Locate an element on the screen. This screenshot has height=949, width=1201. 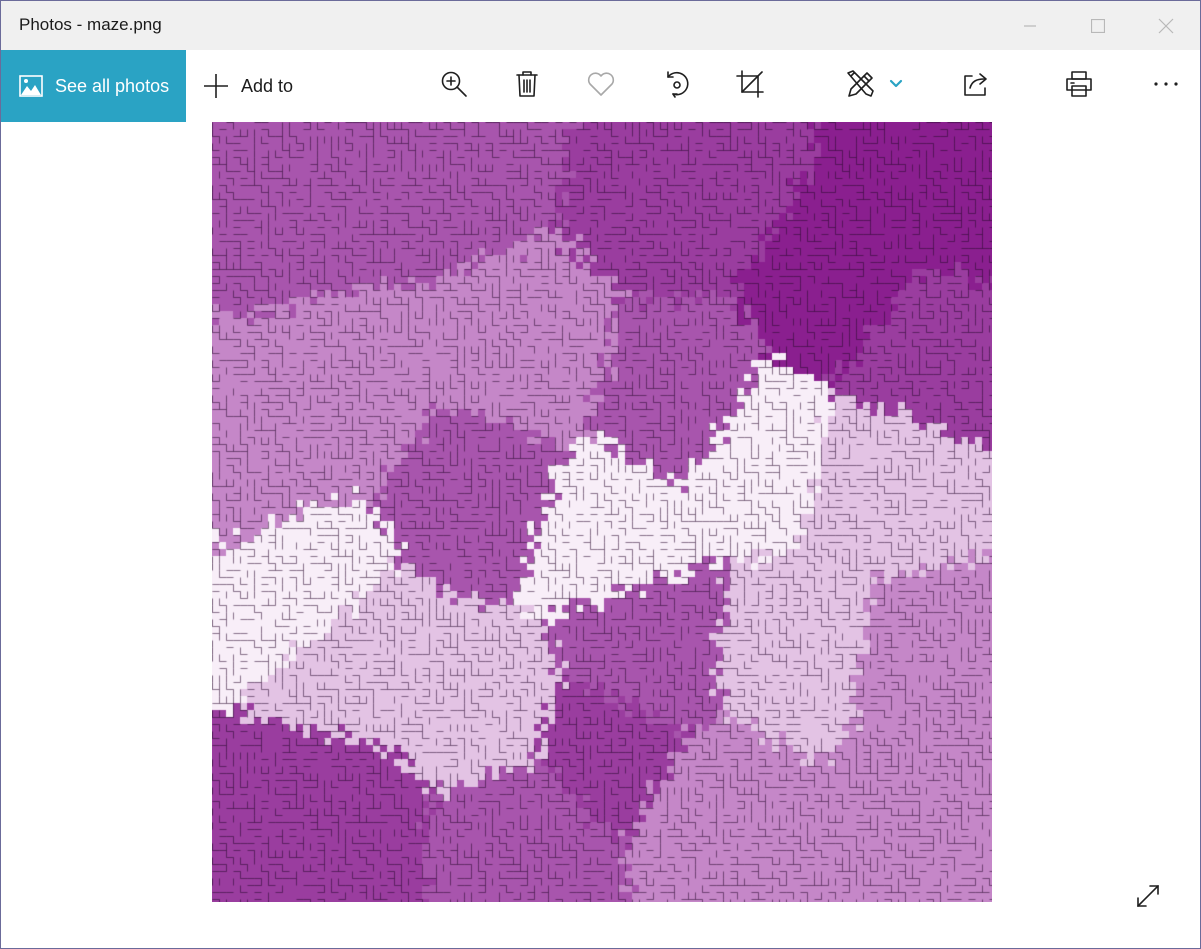
print-icon is located at coordinates (1079, 84).